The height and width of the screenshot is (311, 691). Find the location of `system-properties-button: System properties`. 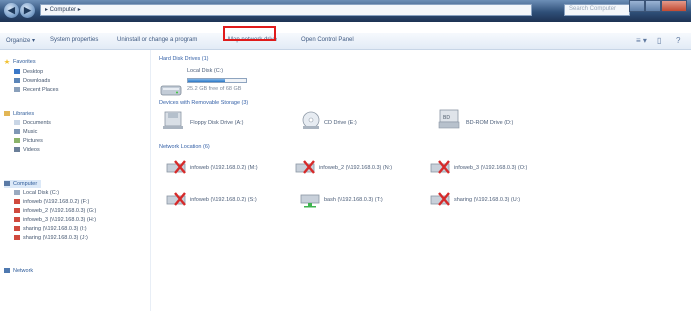

system-properties-button: System properties is located at coordinates (74, 40).